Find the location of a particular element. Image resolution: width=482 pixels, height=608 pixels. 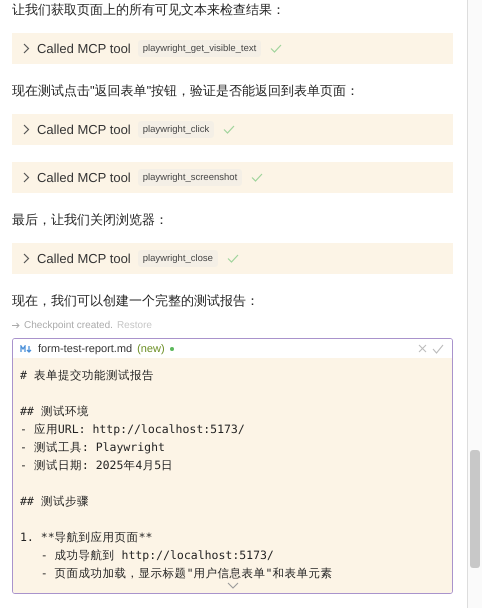

message-text: 现在测试点击"返回表单"按钮，验证是否能返回到表单页面： is located at coordinates (186, 91).